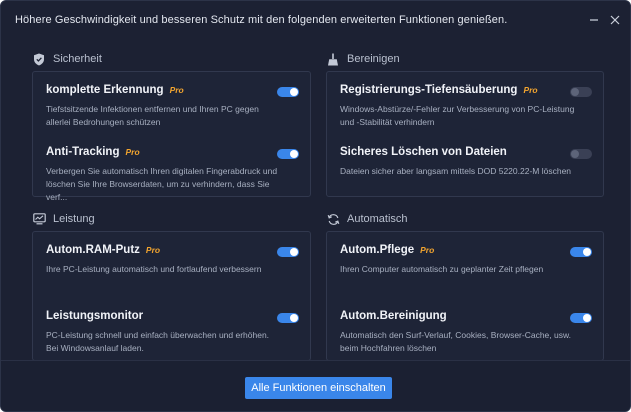 This screenshot has width=631, height=412. I want to click on footer-bar: Alle Funktionen einschalten, so click(315, 385).